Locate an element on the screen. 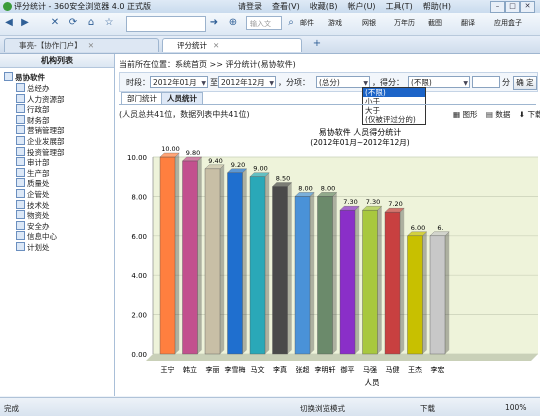 Image resolution: width=540 pixels, height=416 pixels. menu-favorites: 收藏(B) is located at coordinates (324, 6).